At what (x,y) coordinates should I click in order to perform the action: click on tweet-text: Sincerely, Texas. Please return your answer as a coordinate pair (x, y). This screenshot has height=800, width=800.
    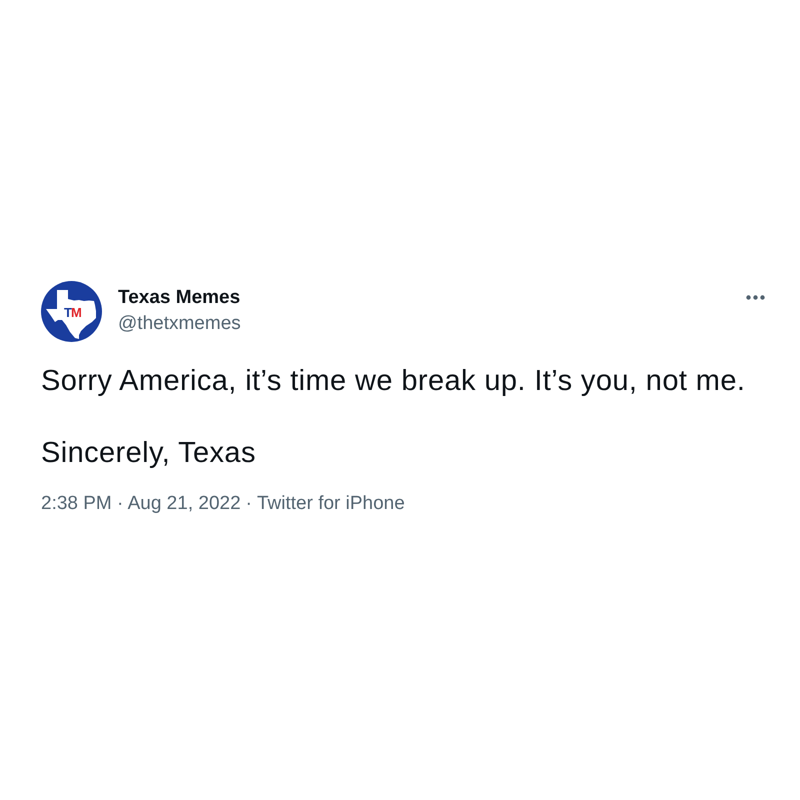
    Looking at the image, I should click on (149, 453).